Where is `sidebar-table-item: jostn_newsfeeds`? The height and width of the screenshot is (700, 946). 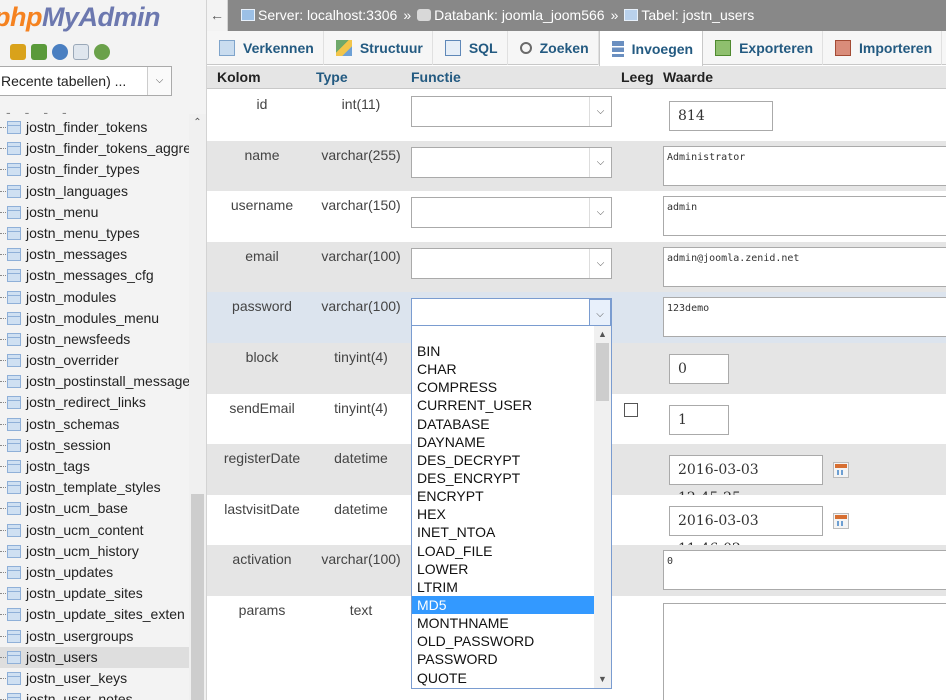
sidebar-table-item: jostn_newsfeeds is located at coordinates (95, 339).